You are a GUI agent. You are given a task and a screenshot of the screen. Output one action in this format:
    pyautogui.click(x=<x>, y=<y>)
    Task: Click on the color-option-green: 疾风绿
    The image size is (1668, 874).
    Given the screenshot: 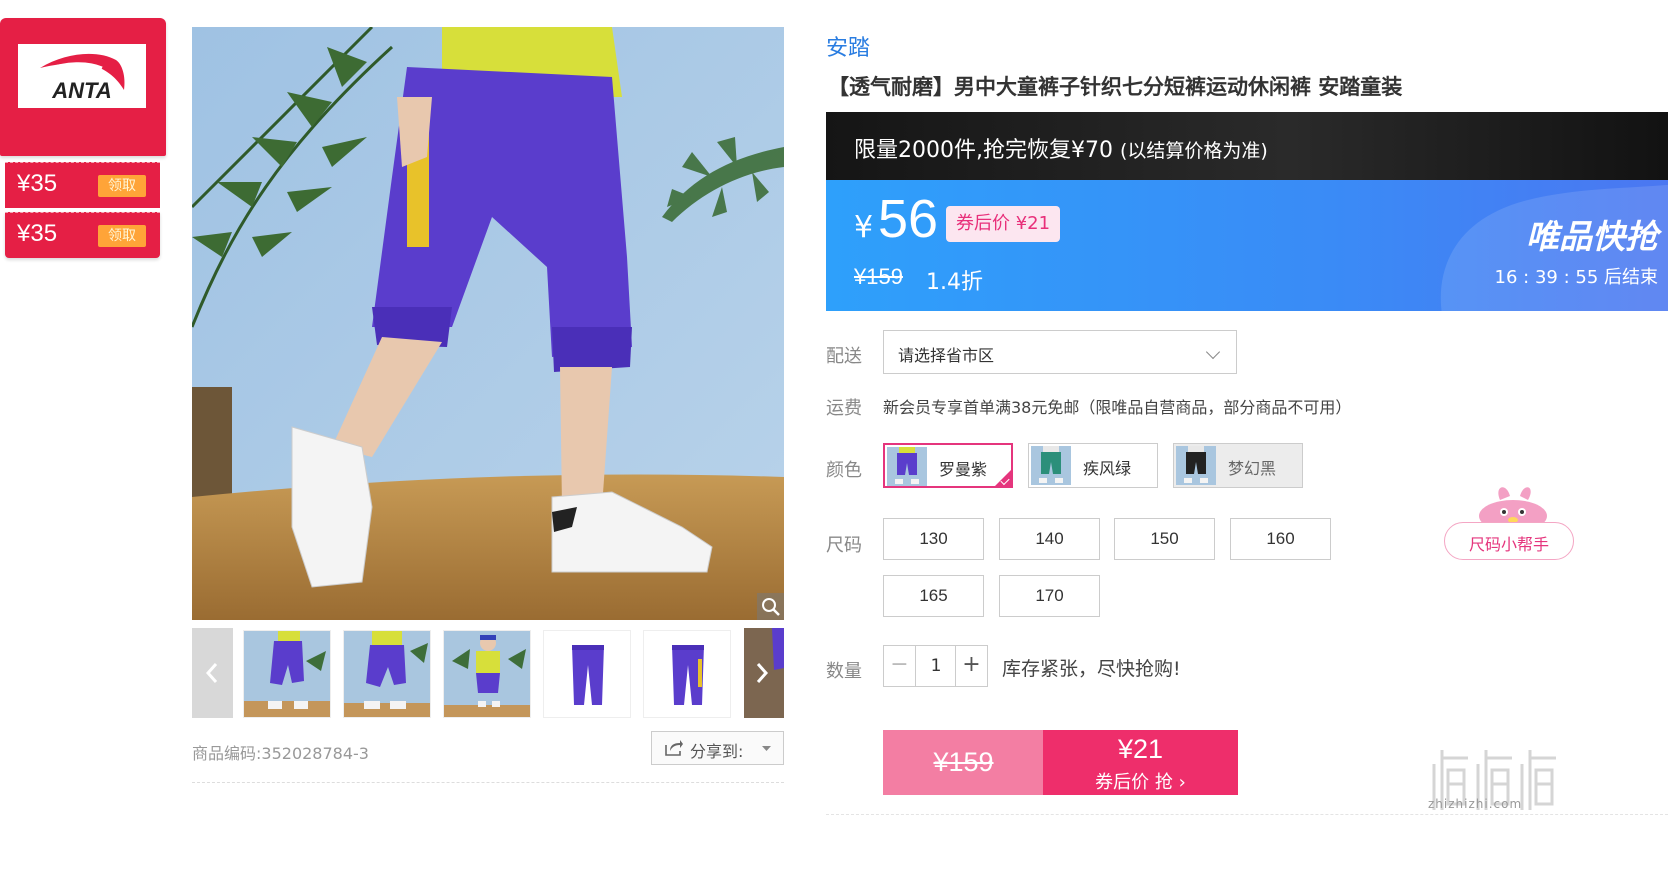 What is the action you would take?
    pyautogui.click(x=1093, y=465)
    